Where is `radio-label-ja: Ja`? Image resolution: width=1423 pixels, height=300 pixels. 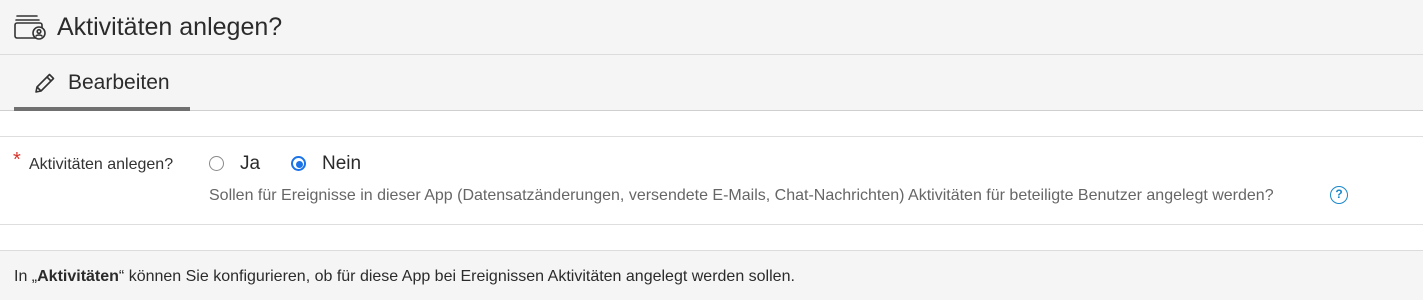
radio-label-ja: Ja is located at coordinates (250, 163).